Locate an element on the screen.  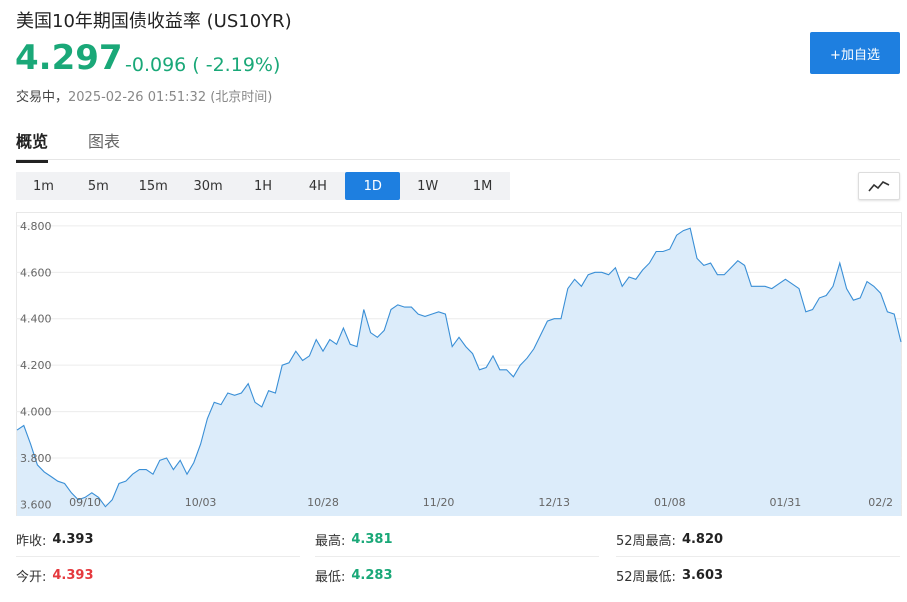
stat-prev-close: 昨收: 4.393 is located at coordinates (158, 539).